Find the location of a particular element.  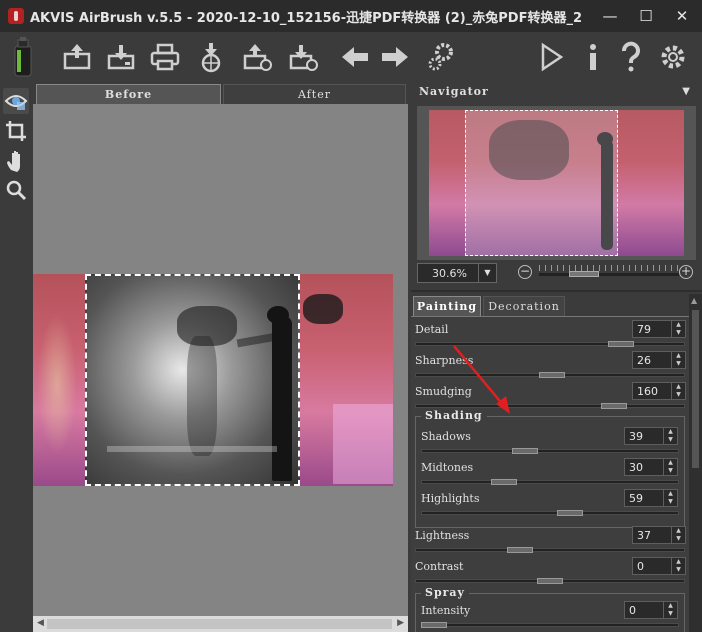

intensity-spinbox: 0 ▲ ▼ is located at coordinates (651, 610).